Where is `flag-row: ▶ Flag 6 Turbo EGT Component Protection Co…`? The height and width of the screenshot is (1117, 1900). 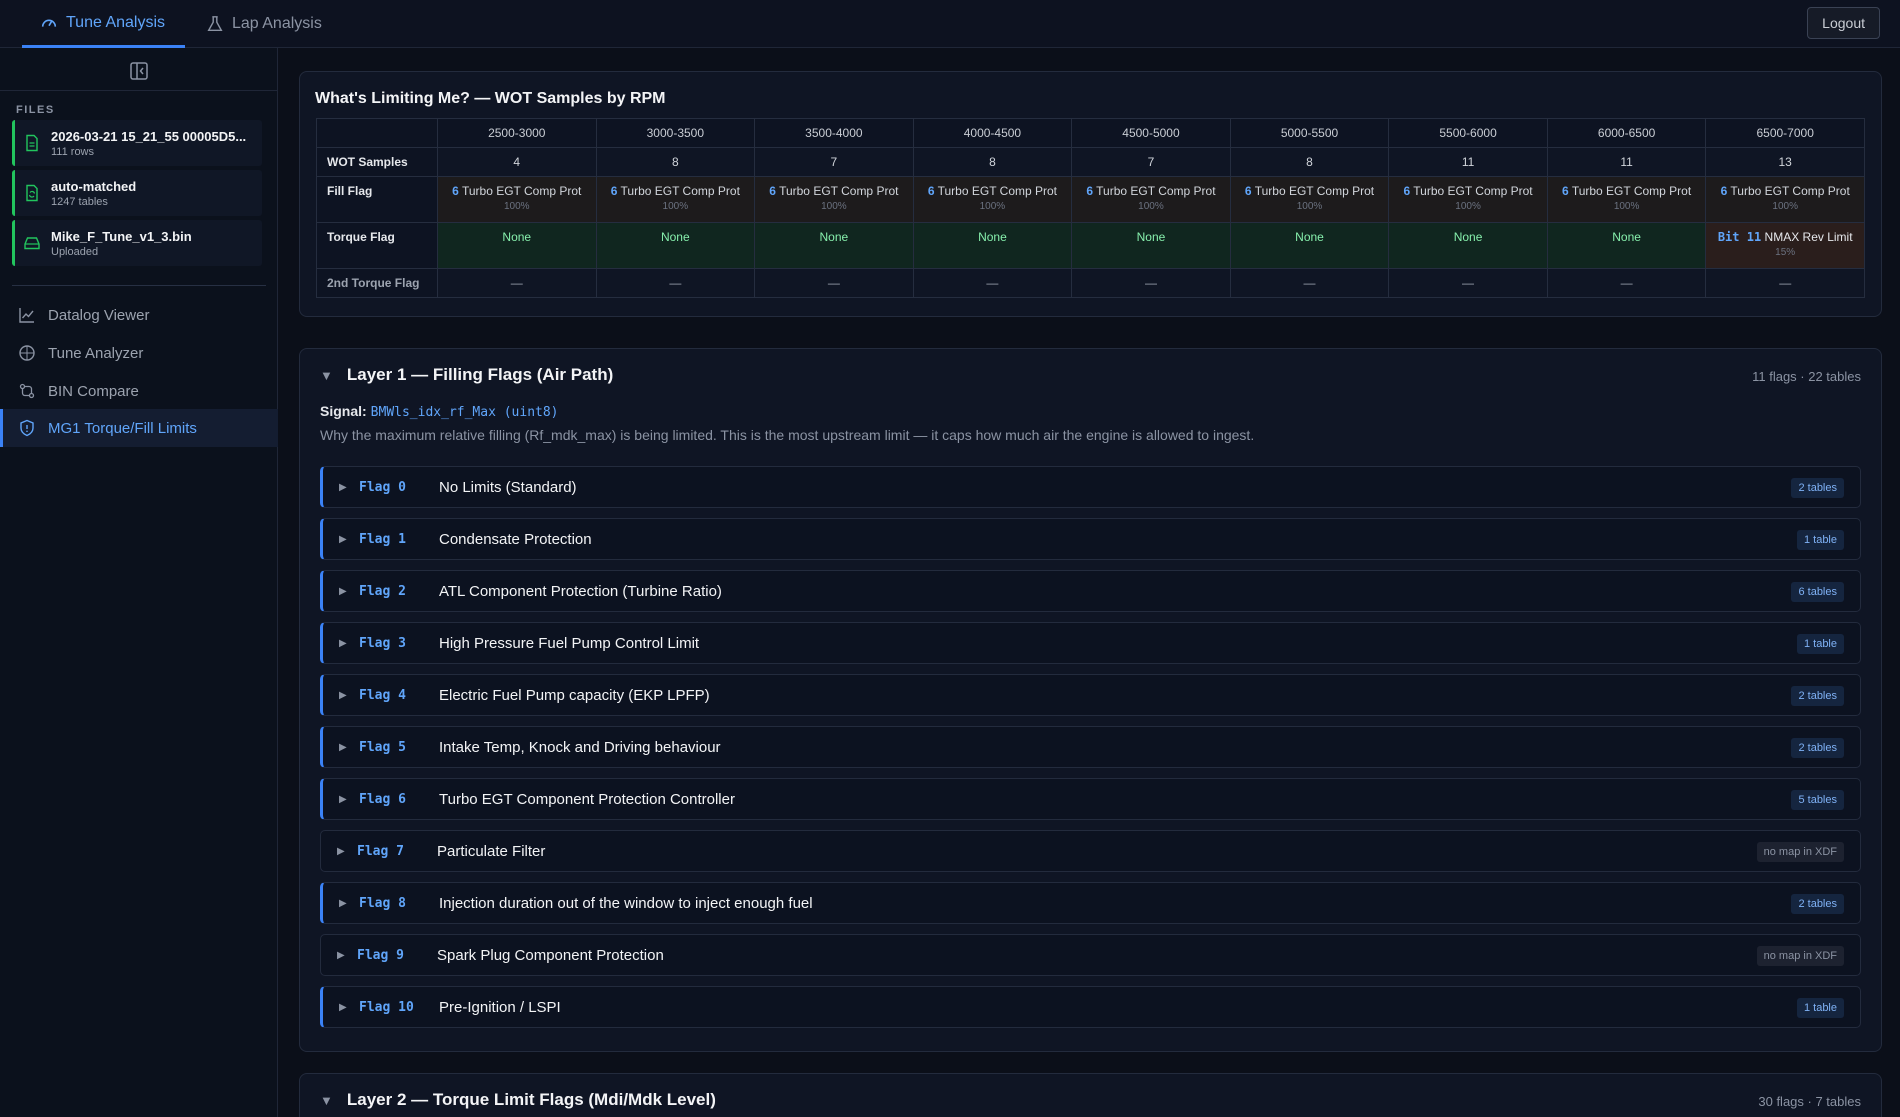
flag-row: ▶ Flag 6 Turbo EGT Component Protection Co… is located at coordinates (1090, 799).